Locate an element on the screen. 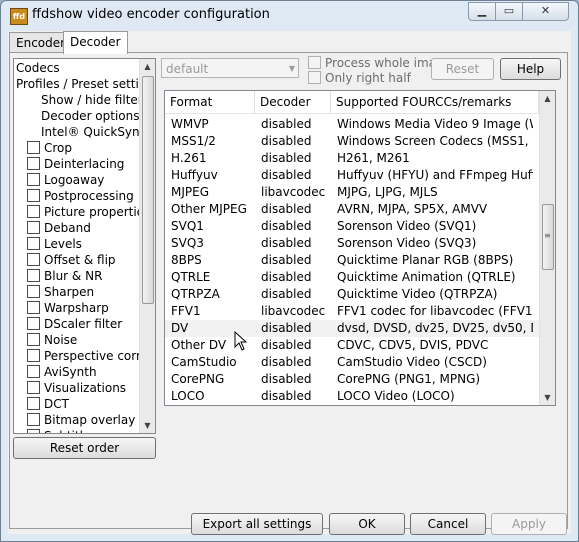  tree-scroll-thumb is located at coordinates (148, 190).